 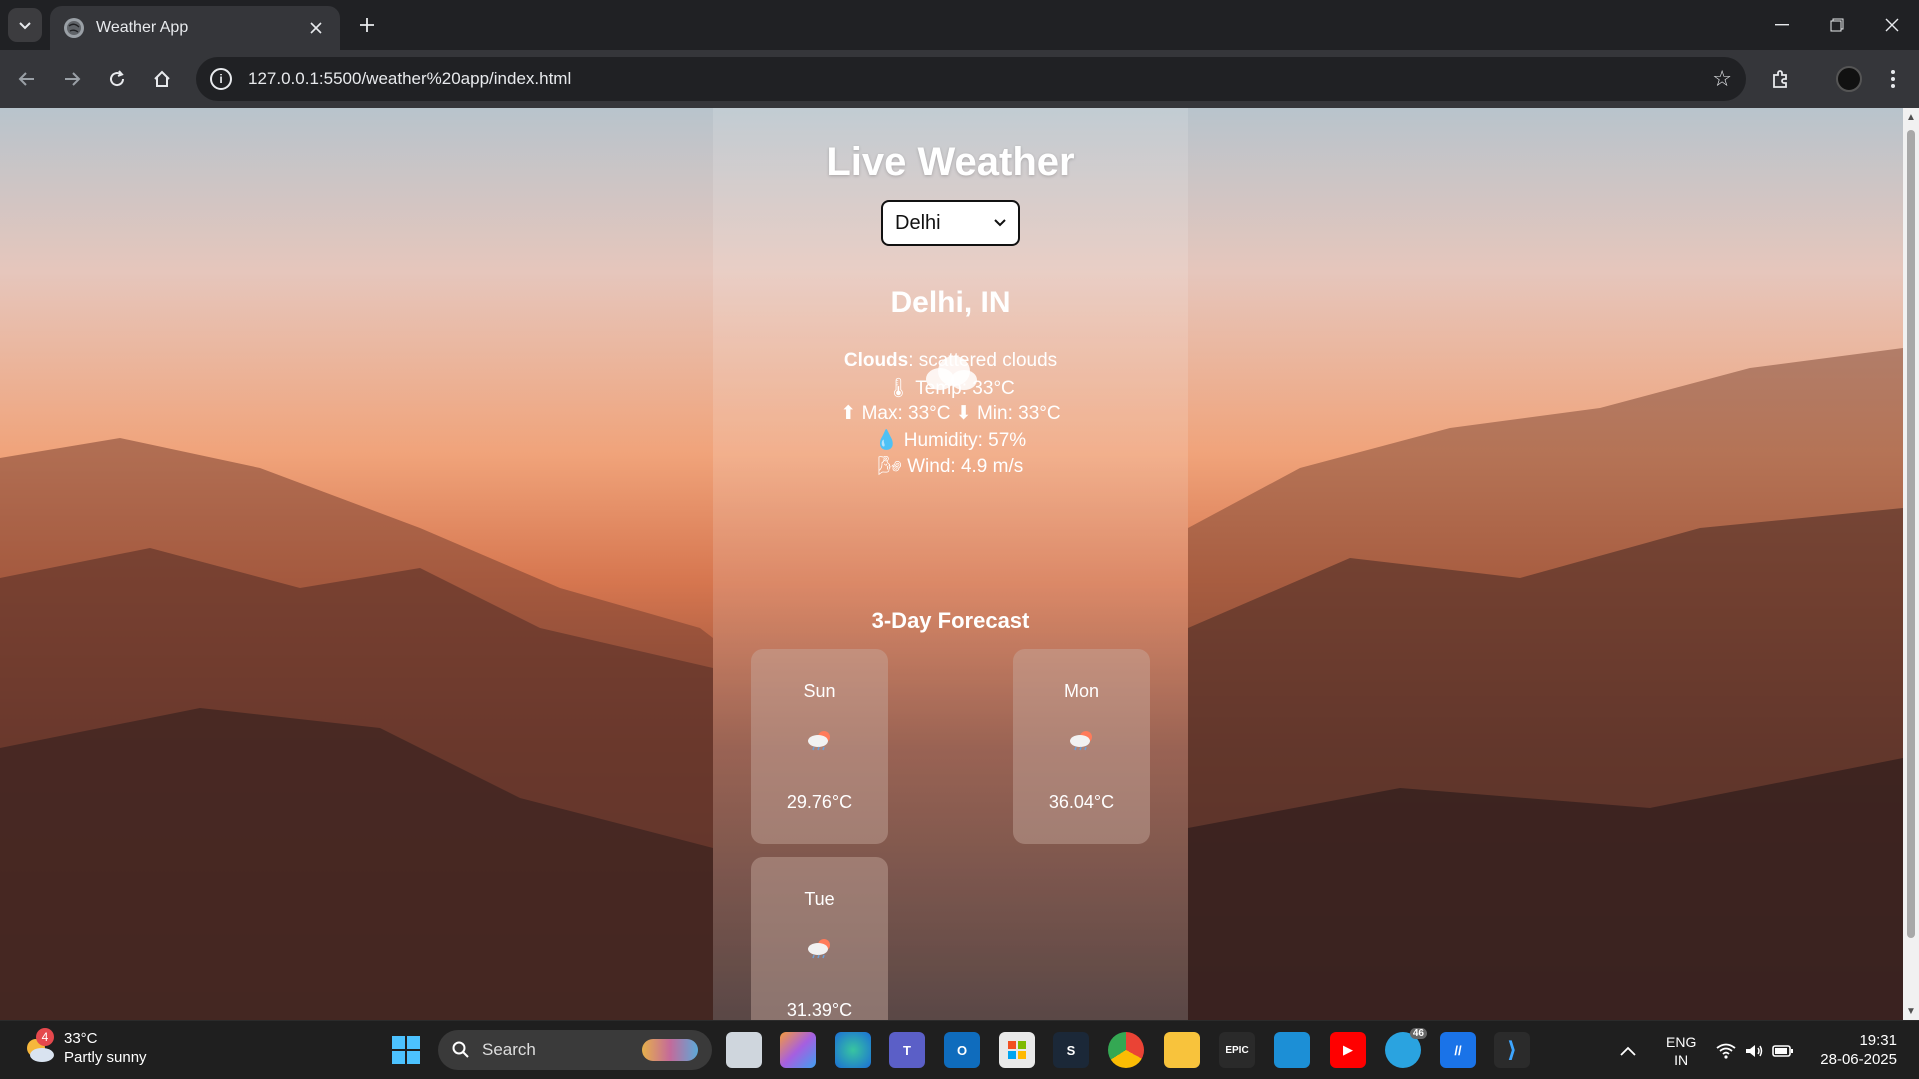 I want to click on wind-line: 🌬 Wind: 4.9 m/s, so click(x=950, y=466).